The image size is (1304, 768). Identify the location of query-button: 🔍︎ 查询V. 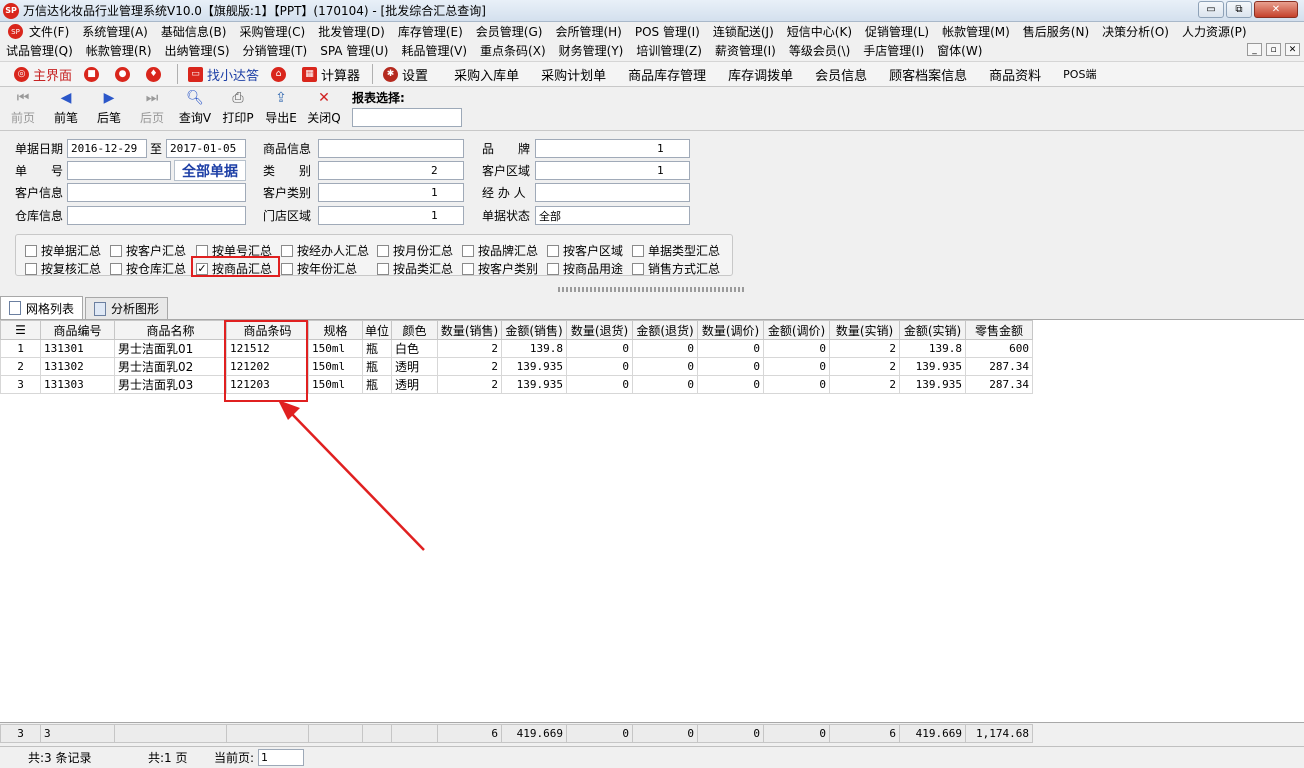
(195, 107).